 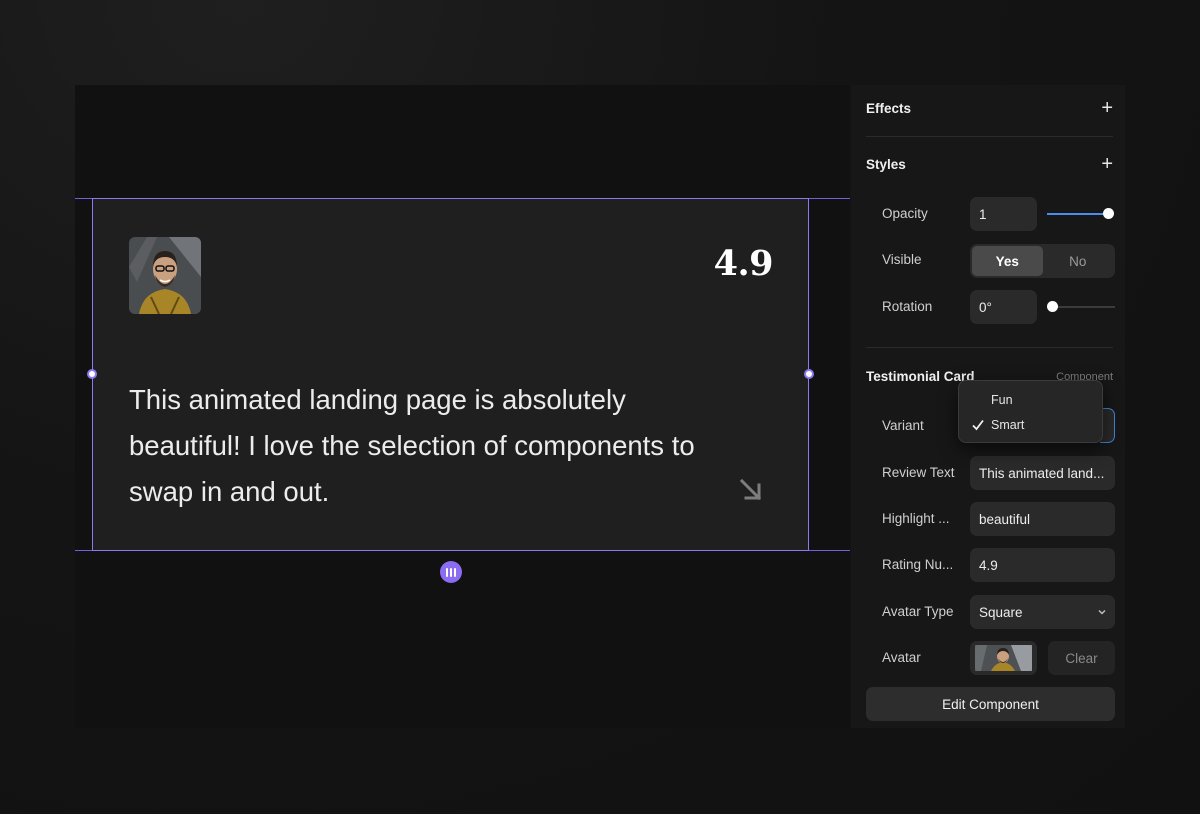 What do you see at coordinates (1081, 658) in the screenshot?
I see `clear-avatar-button: Clear` at bounding box center [1081, 658].